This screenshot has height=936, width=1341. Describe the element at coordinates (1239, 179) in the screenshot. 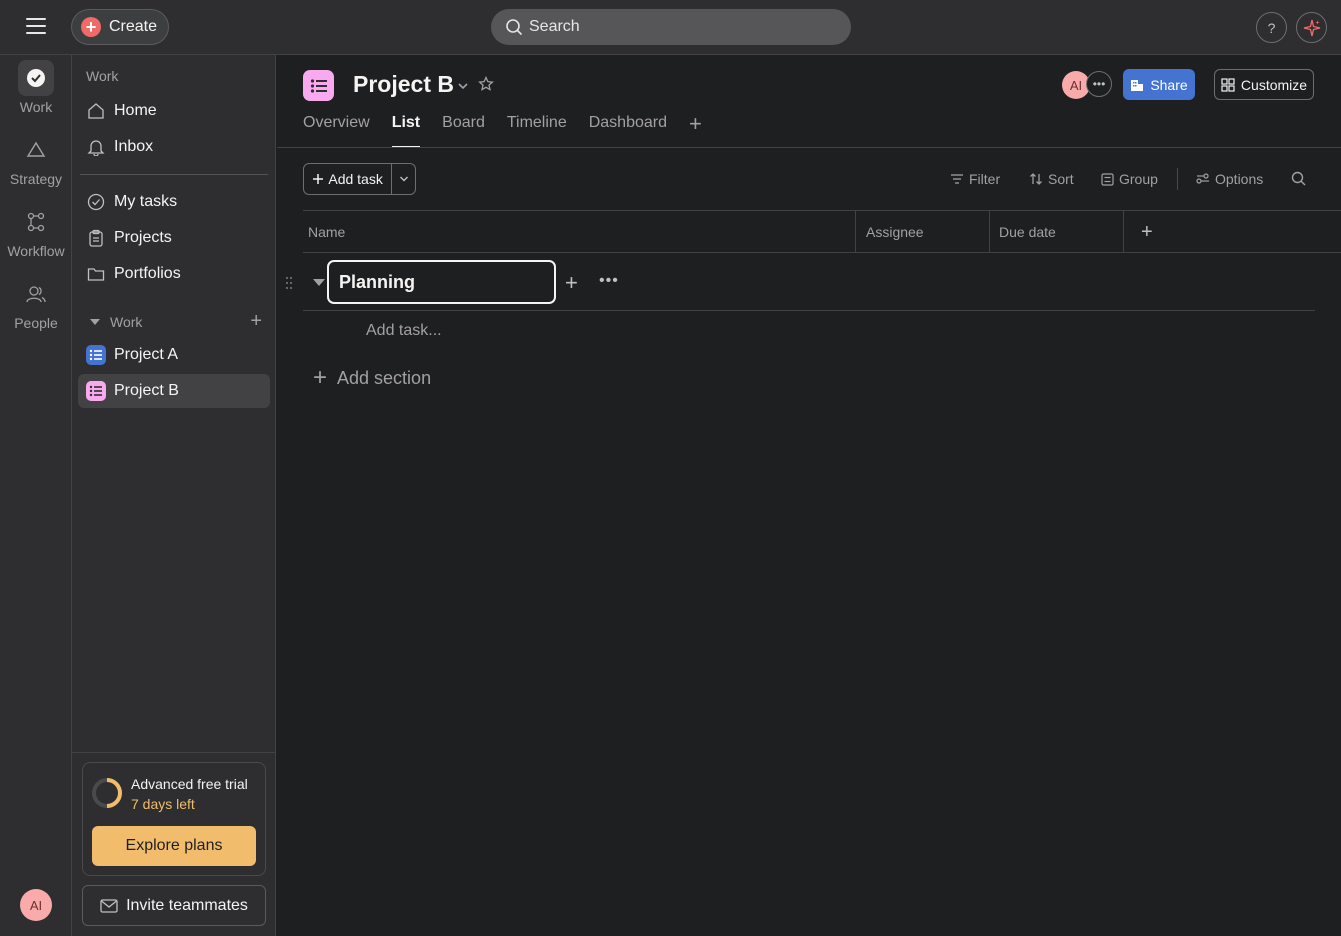

I see `options-label: Options` at that location.